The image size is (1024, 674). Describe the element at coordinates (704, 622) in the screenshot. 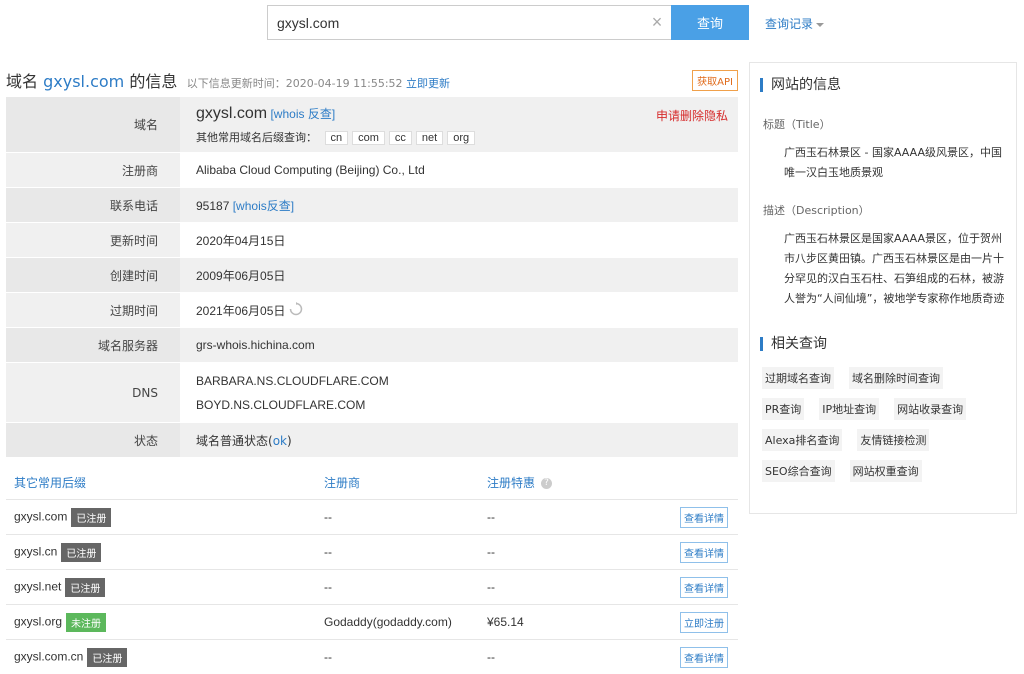

I see `register-now-button: 立即注册` at that location.